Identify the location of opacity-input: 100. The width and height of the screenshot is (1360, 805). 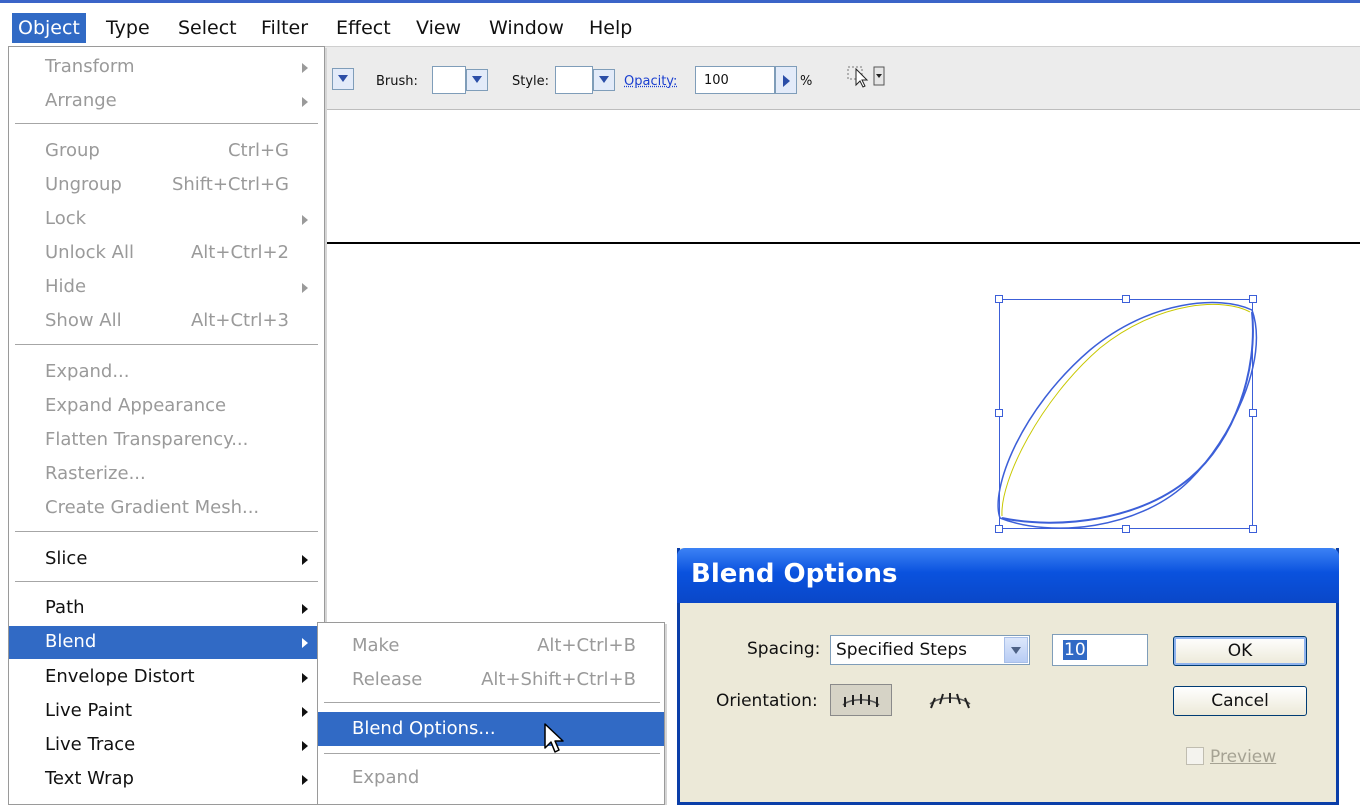
(735, 80).